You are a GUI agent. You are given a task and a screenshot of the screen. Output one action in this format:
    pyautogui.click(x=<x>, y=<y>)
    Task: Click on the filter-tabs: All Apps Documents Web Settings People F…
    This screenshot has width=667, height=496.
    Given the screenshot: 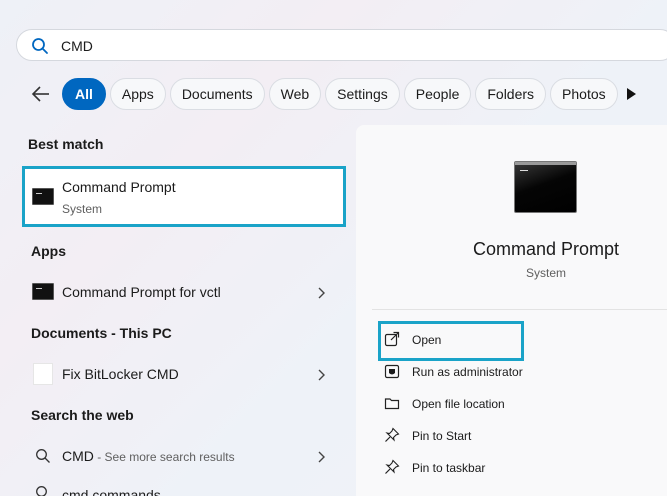 What is the action you would take?
    pyautogui.click(x=340, y=94)
    